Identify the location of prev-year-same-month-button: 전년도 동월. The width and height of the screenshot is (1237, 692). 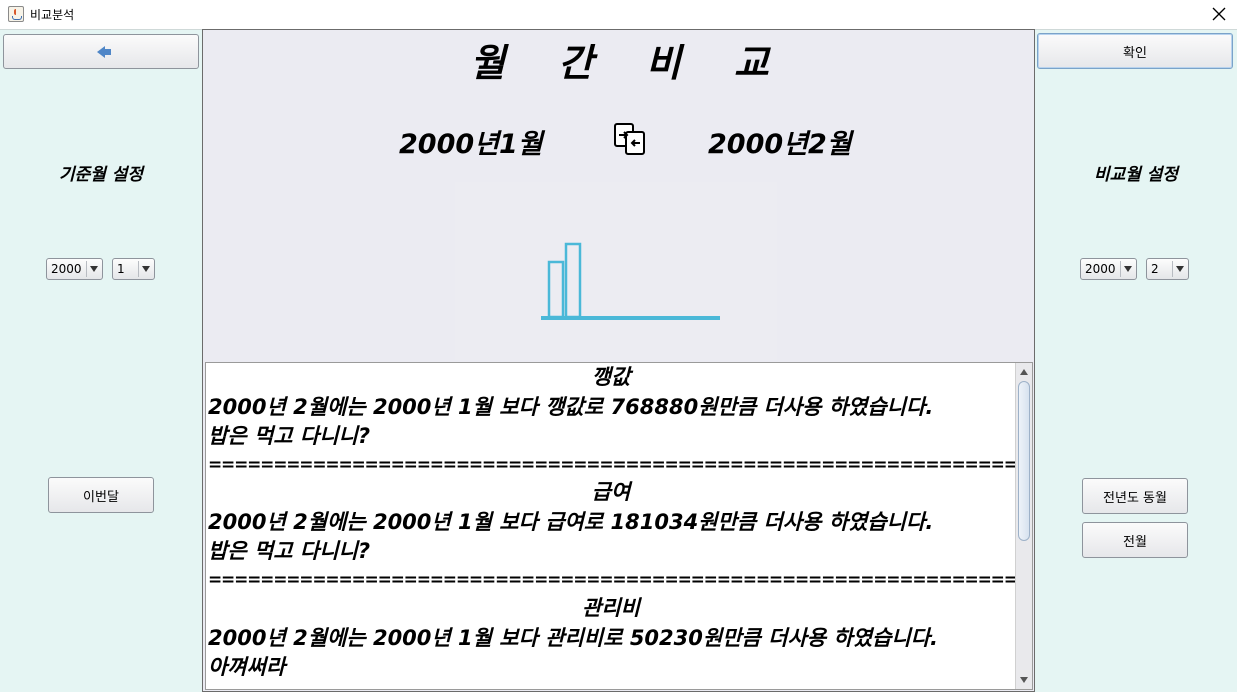
(1135, 496).